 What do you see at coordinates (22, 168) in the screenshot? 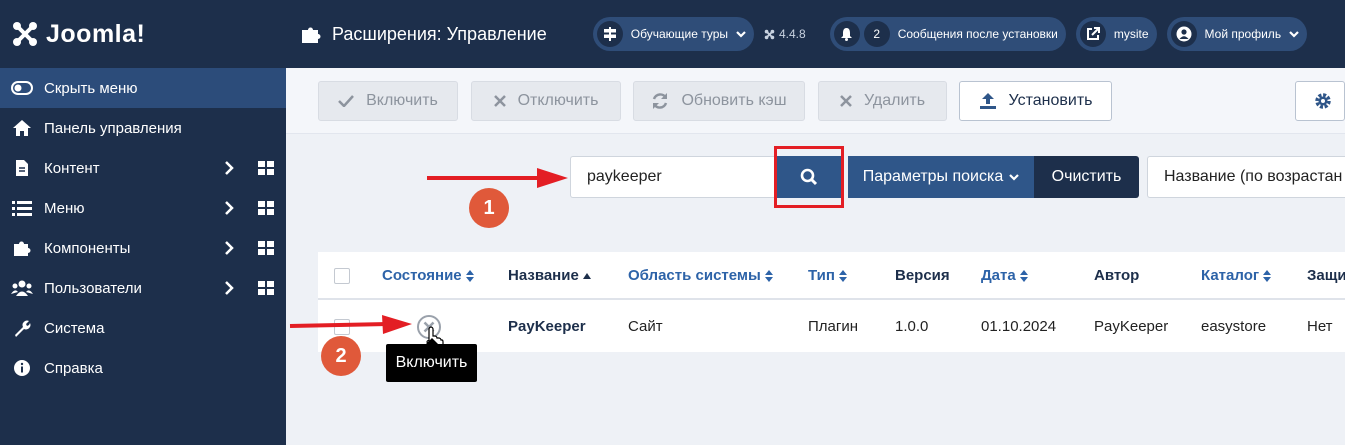
I see `file-icon` at bounding box center [22, 168].